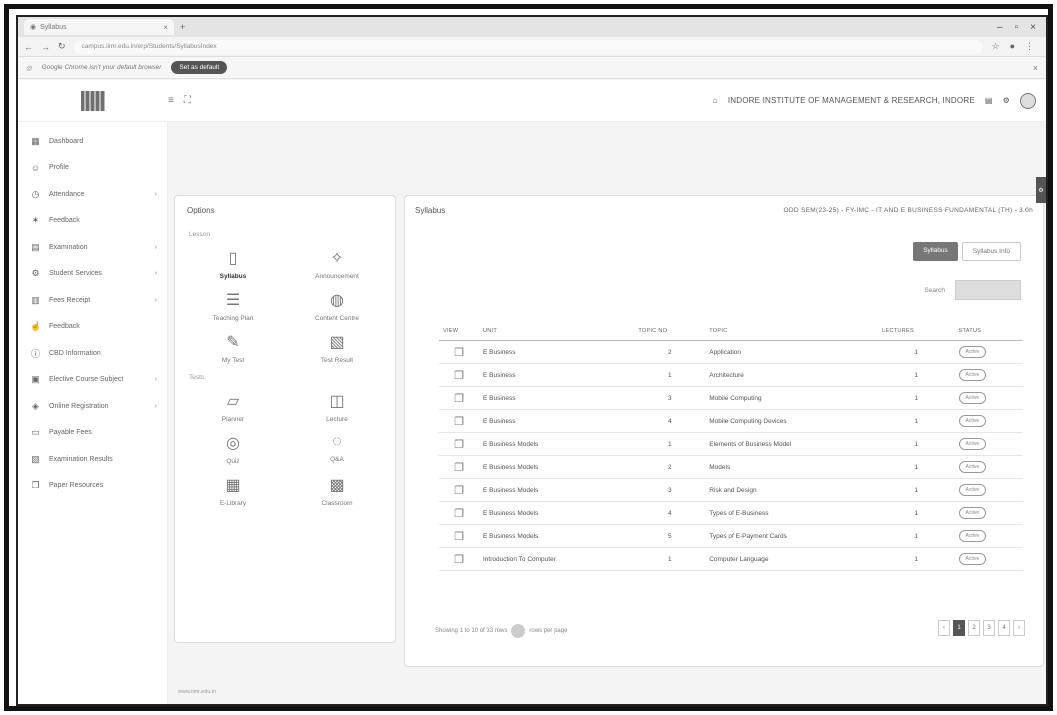 The height and width of the screenshot is (715, 1057). Describe the element at coordinates (92, 300) in the screenshot. I see `sidebar-item: ▥ Fees Receipt ›` at that location.